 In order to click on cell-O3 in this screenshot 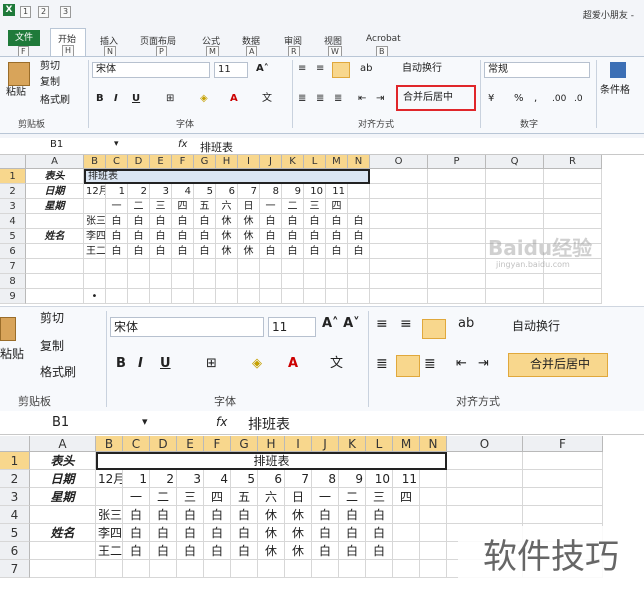, I will do `click(485, 497)`.